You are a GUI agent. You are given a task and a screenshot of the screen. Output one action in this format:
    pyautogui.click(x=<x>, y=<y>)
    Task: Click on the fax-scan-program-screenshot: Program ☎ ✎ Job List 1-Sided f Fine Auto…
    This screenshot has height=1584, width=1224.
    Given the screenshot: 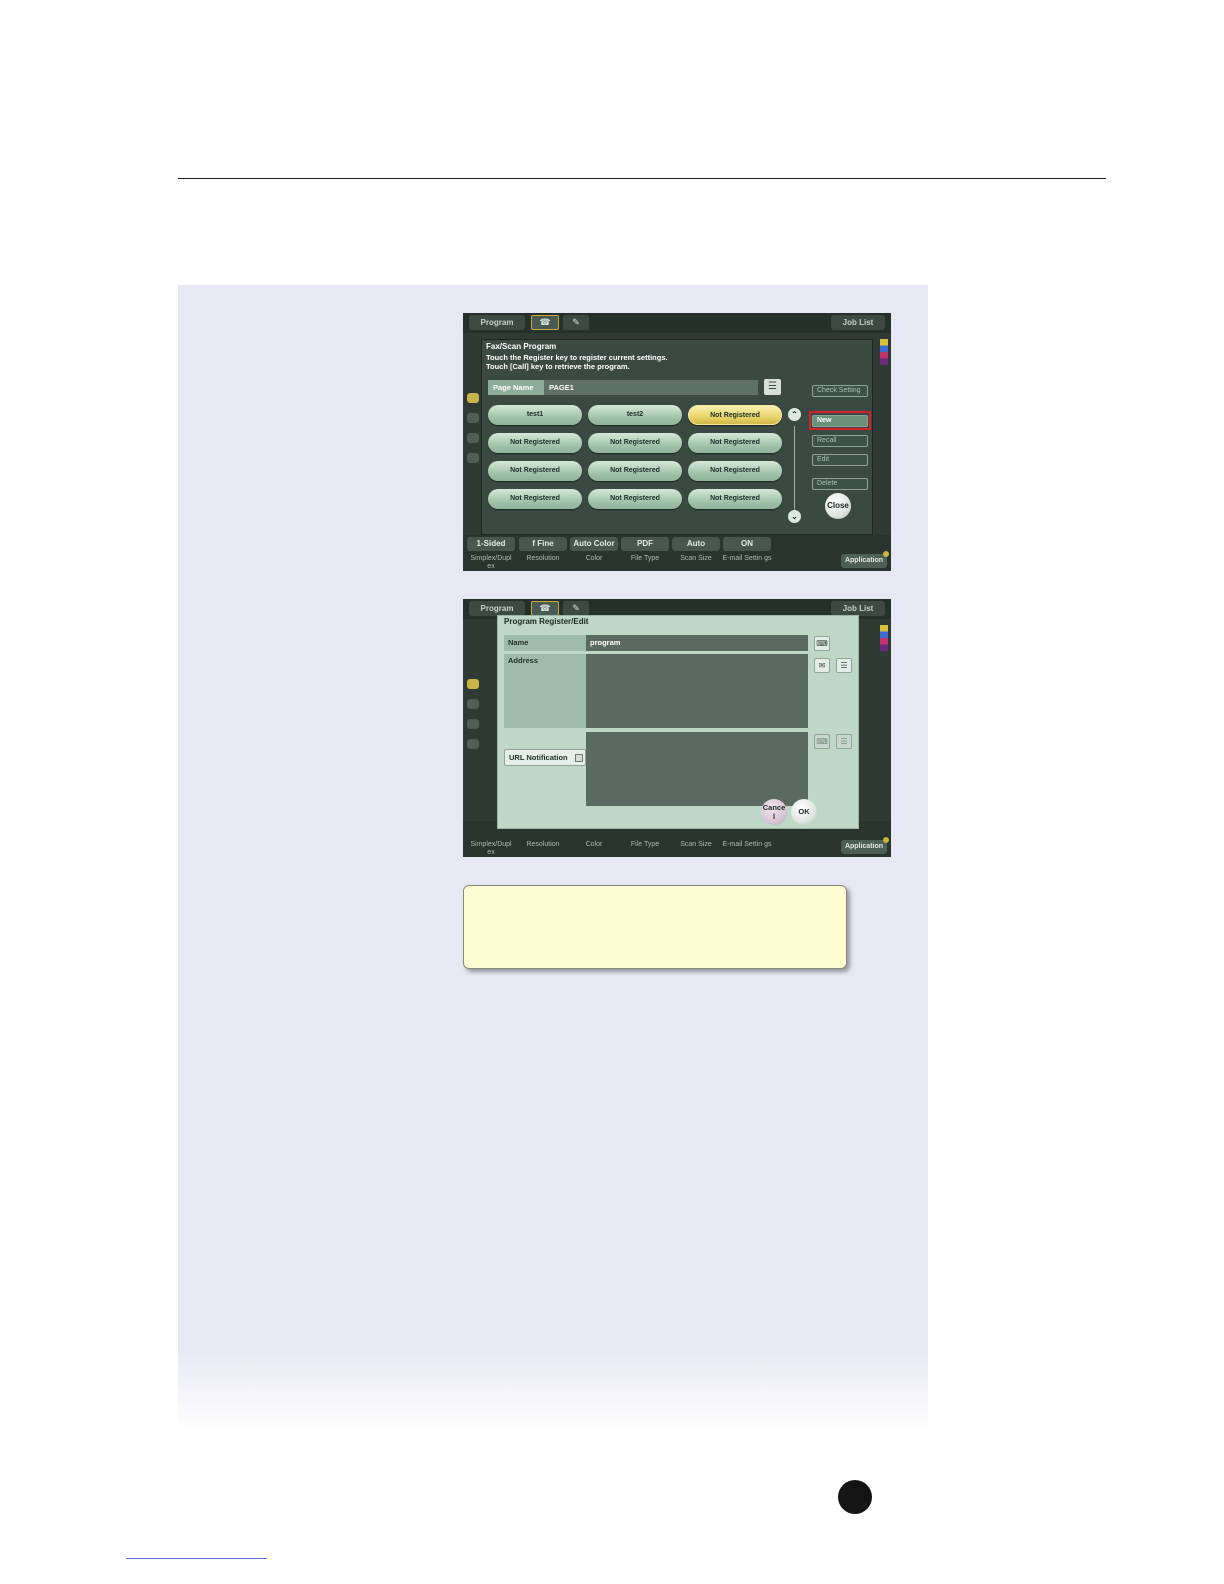 What is the action you would take?
    pyautogui.click(x=677, y=442)
    